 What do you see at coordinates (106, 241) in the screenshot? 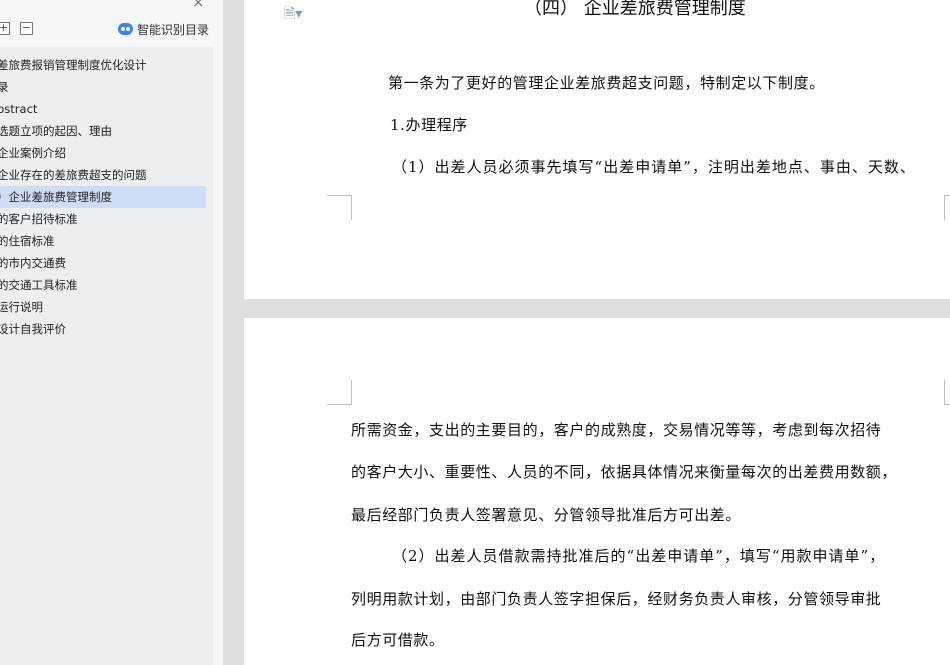
I see `toc-item: 的住宿标准` at bounding box center [106, 241].